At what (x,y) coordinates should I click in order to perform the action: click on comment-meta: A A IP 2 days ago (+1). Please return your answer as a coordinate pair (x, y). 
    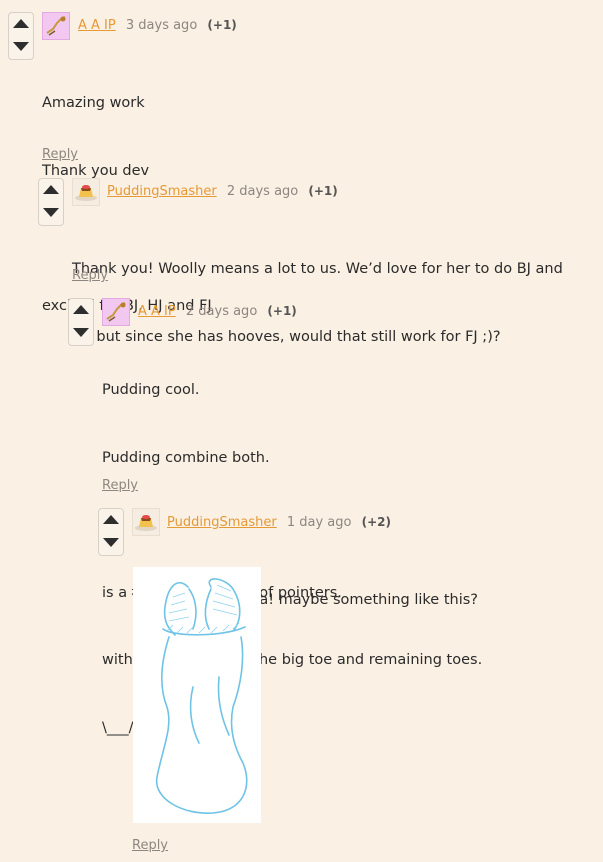
    Looking at the image, I should click on (217, 311).